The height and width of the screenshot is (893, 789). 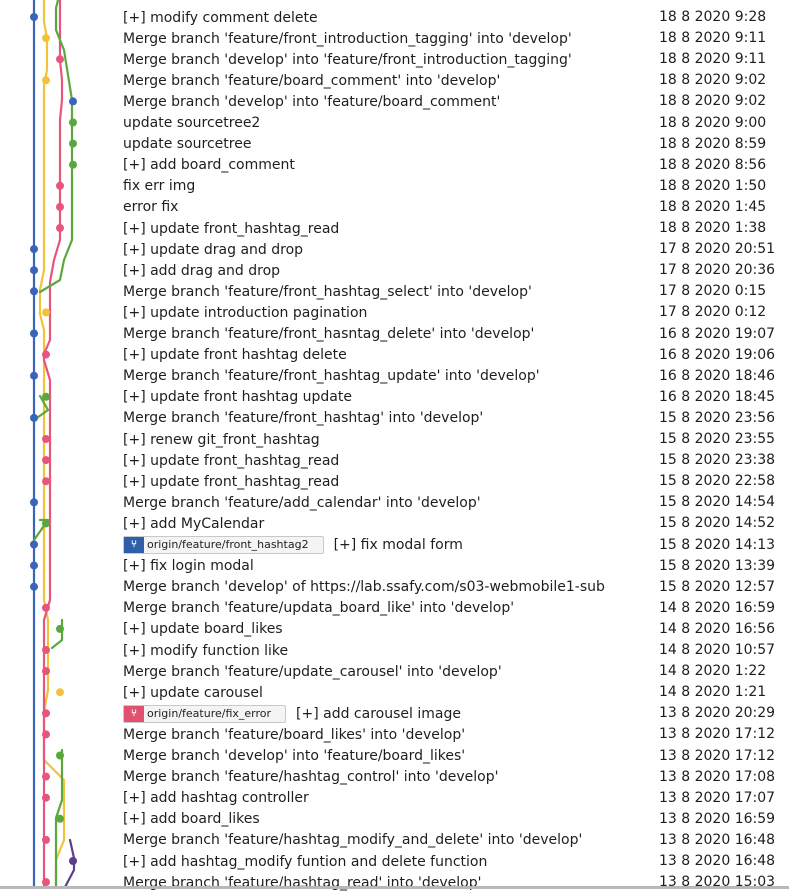 What do you see at coordinates (717, 249) in the screenshot?
I see `commit-date: 17 8 2020 20:51` at bounding box center [717, 249].